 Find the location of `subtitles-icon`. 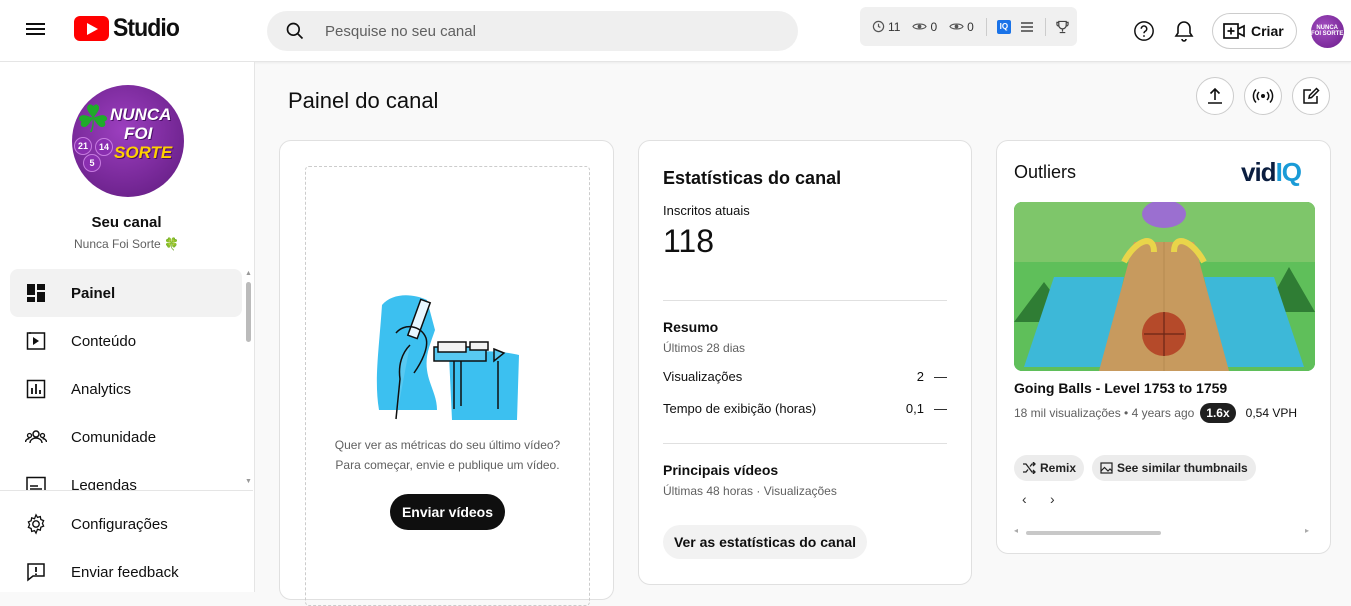

subtitles-icon is located at coordinates (36, 481).